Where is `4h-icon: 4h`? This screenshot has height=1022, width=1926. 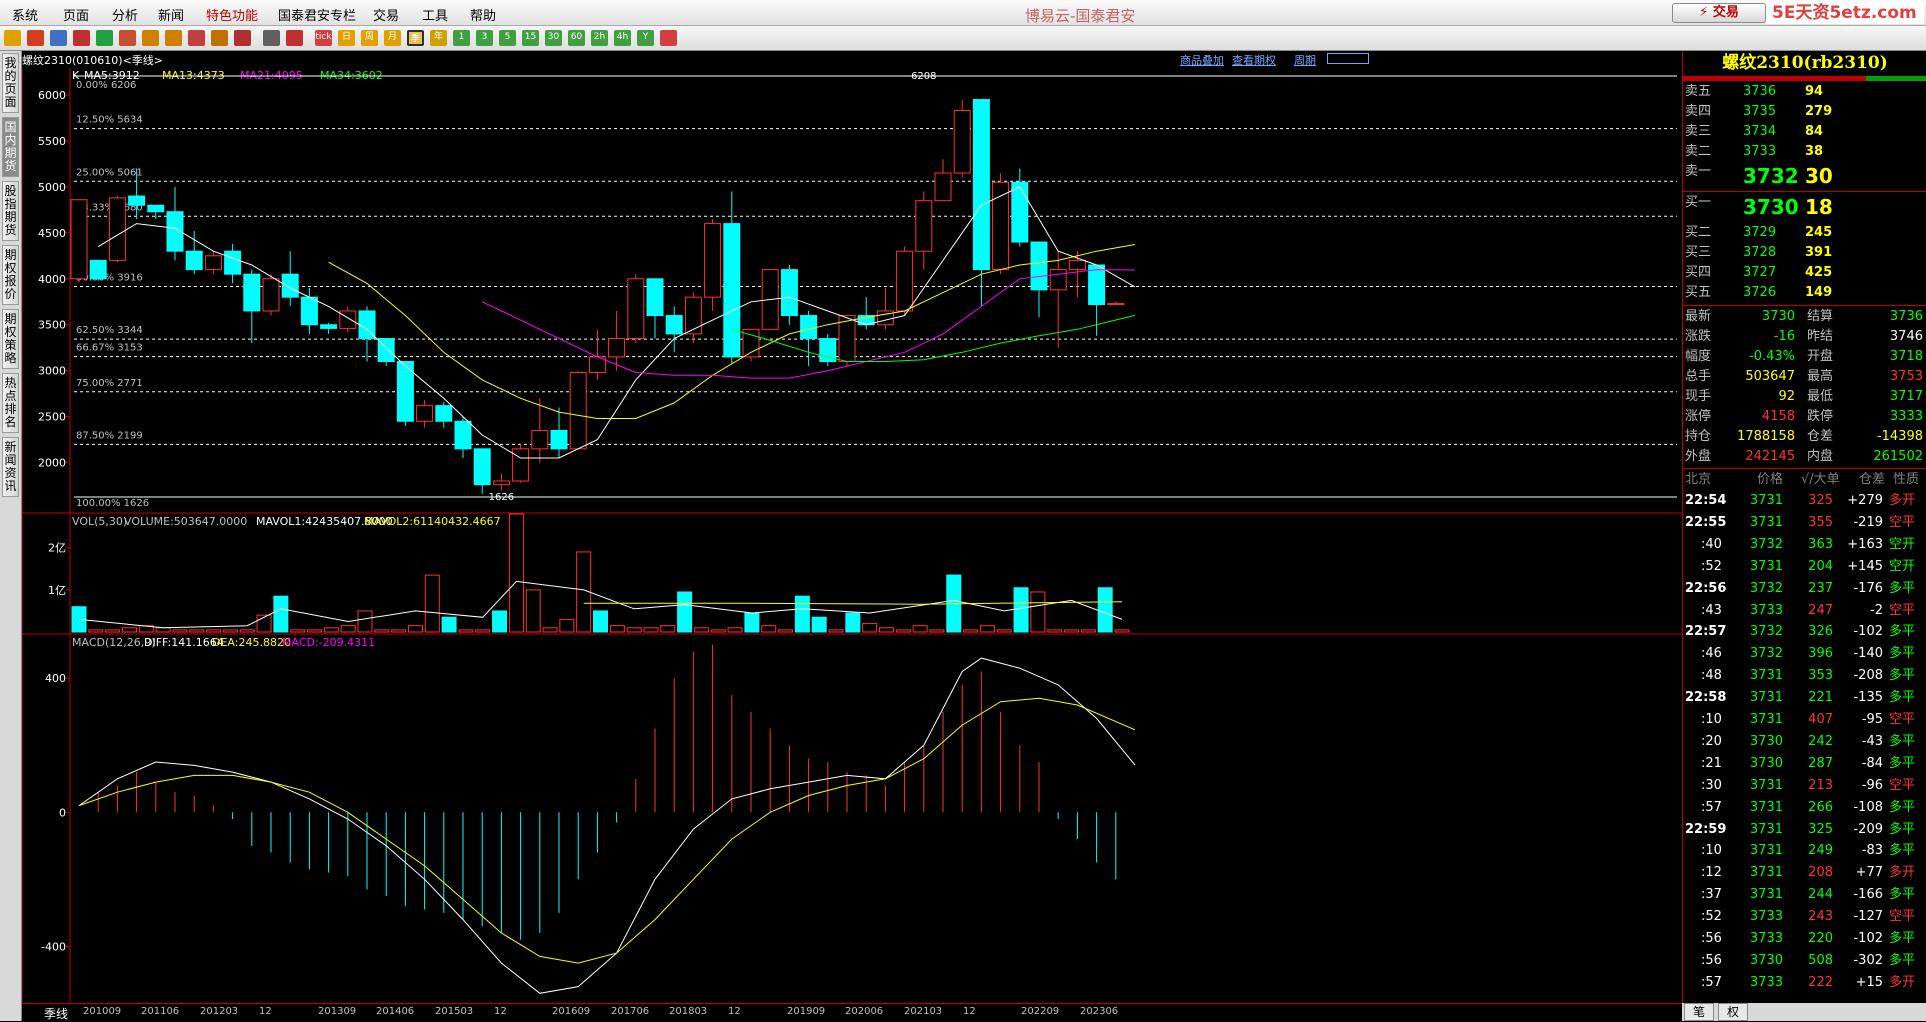
4h-icon: 4h is located at coordinates (622, 38).